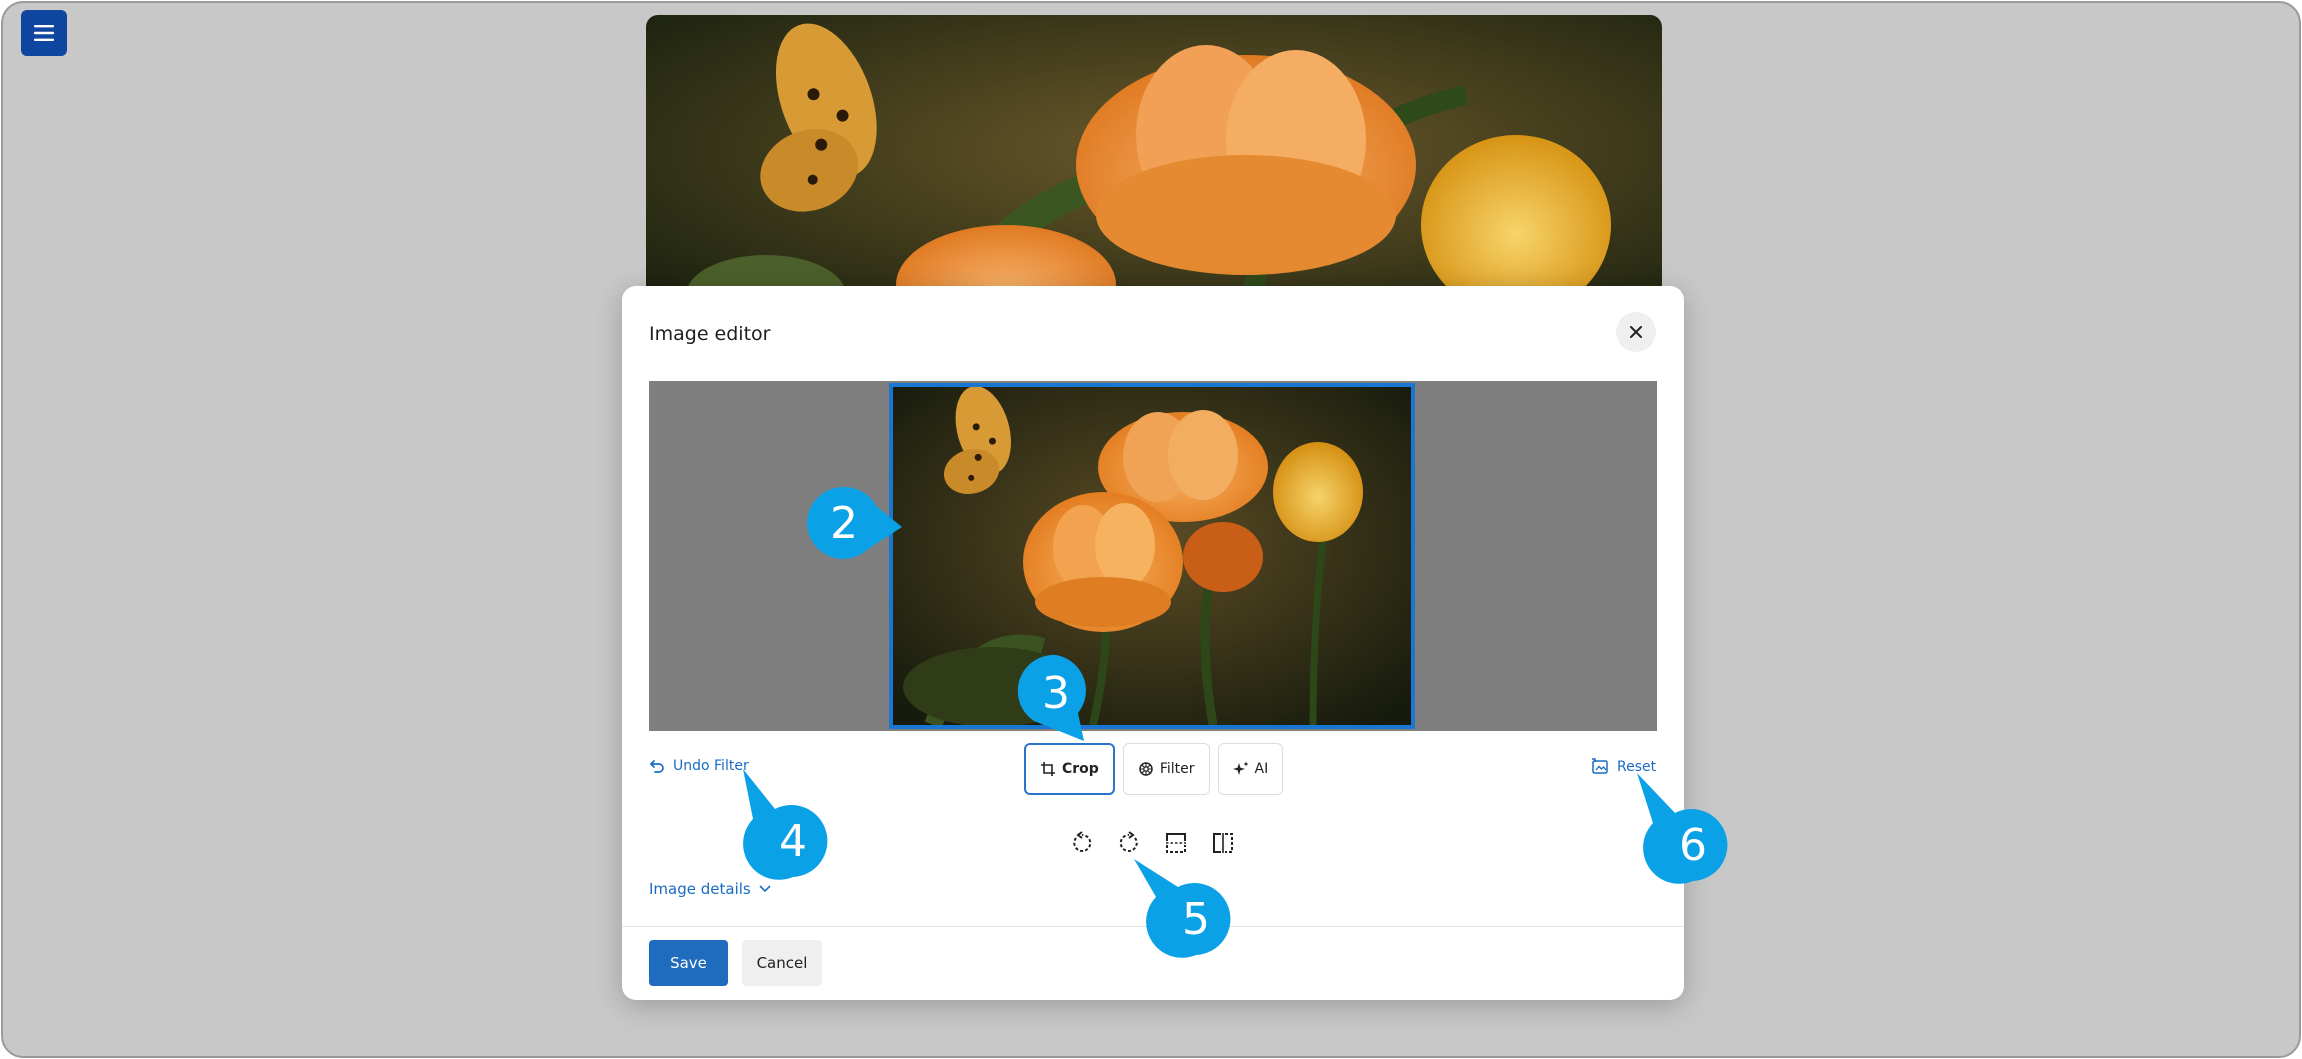  I want to click on undo-filter-link: Undo Filter, so click(699, 766).